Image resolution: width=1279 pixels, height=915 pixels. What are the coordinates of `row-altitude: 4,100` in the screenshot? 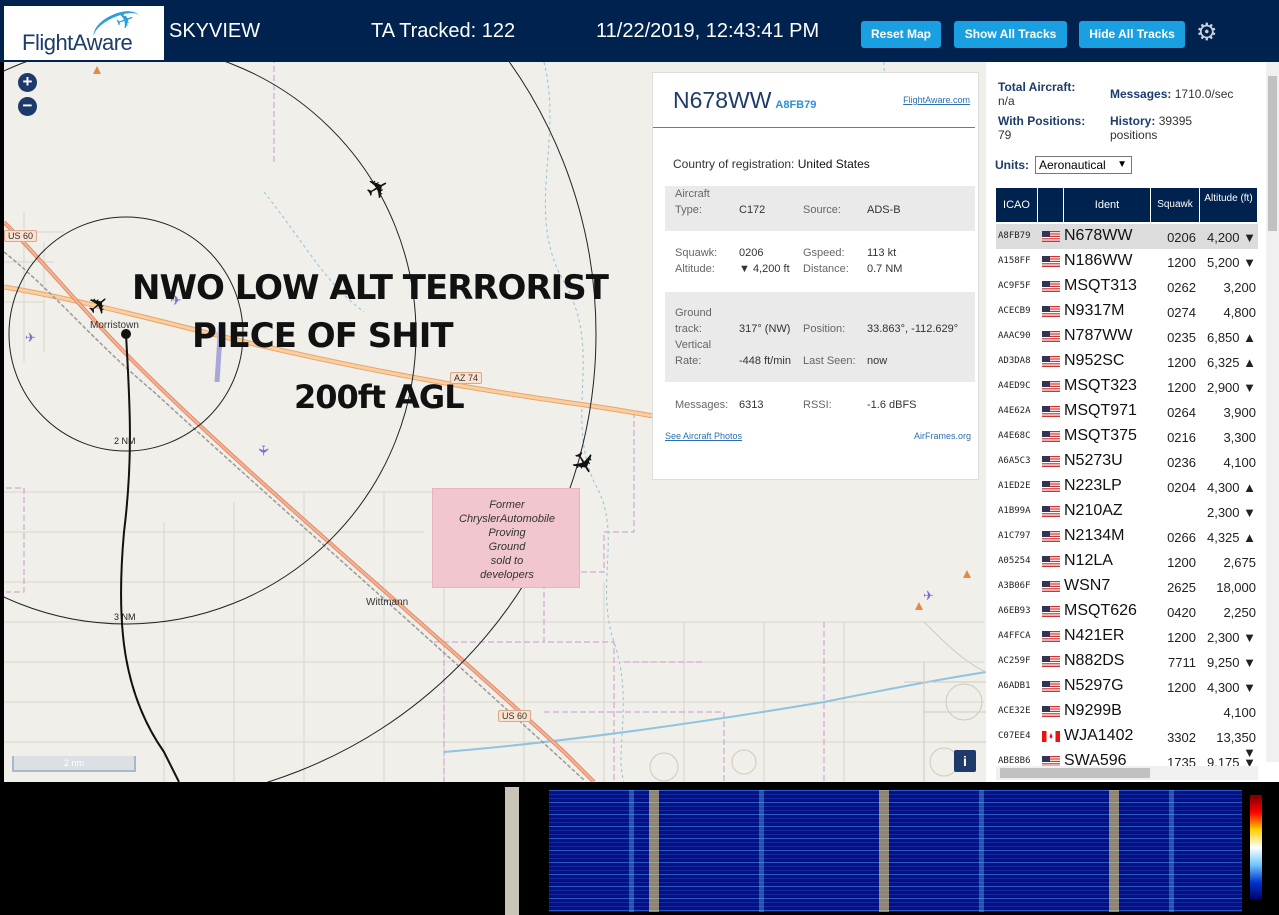 It's located at (1239, 462).